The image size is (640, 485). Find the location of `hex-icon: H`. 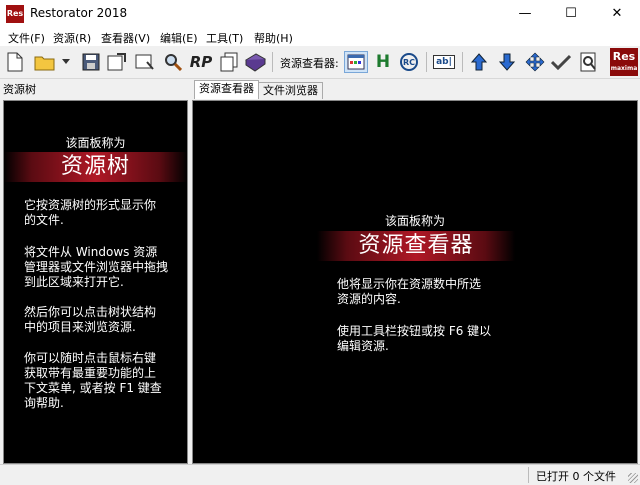

hex-icon: H is located at coordinates (383, 62).